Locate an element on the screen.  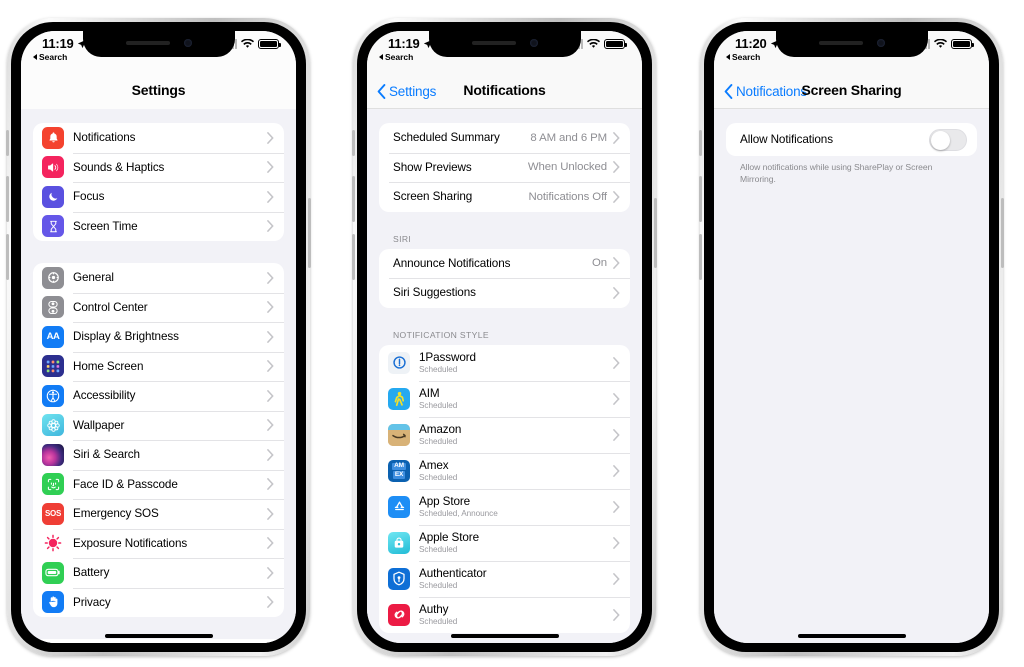
app-row-amex: AM EX Amex Scheduled is located at coordinates (504, 470).